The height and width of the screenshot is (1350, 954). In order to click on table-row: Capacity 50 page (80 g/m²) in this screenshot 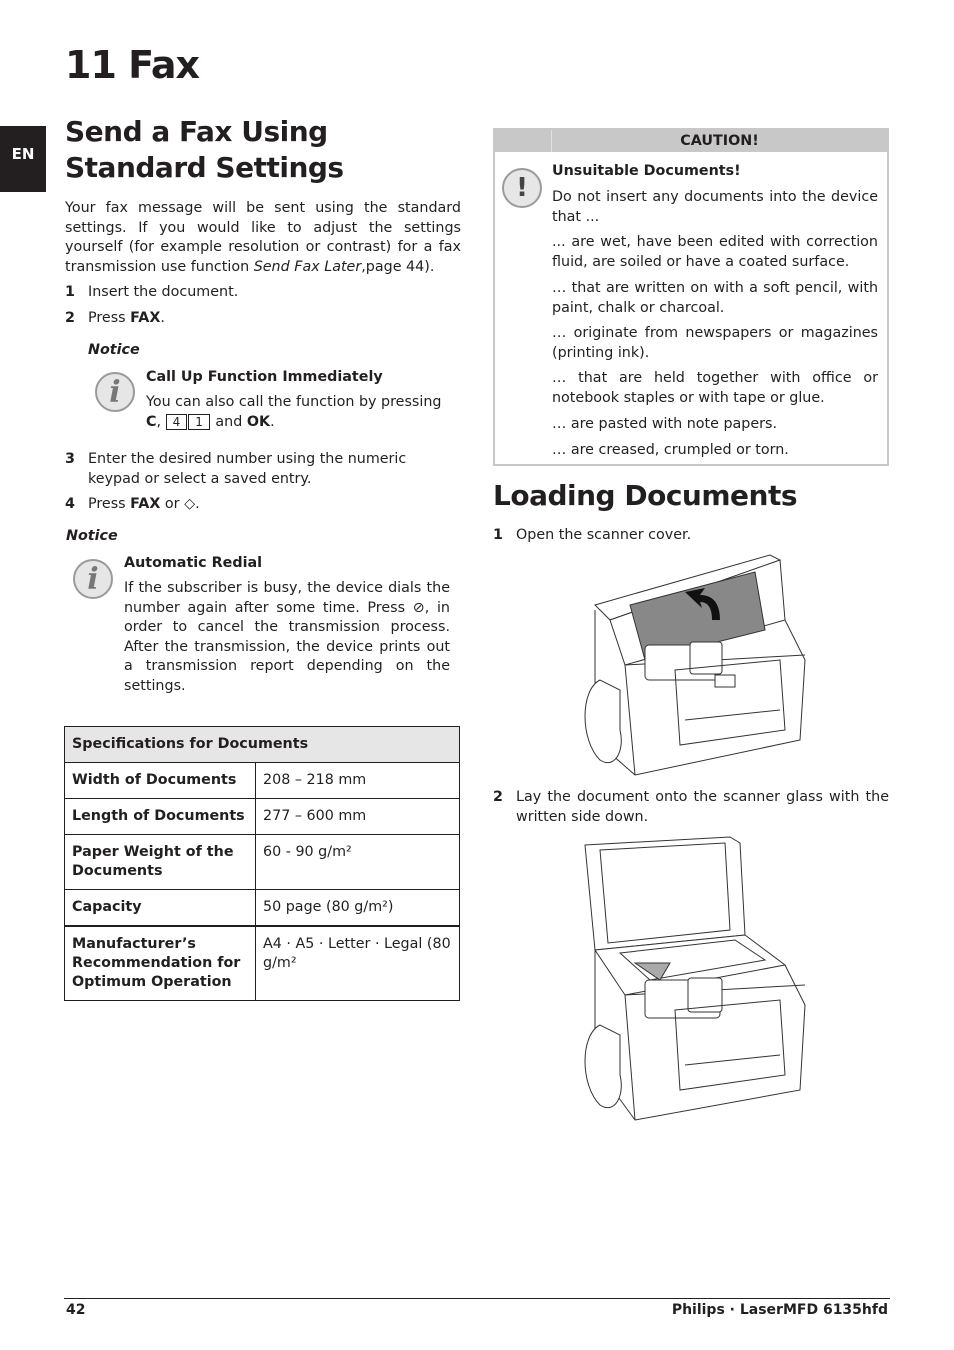, I will do `click(262, 908)`.